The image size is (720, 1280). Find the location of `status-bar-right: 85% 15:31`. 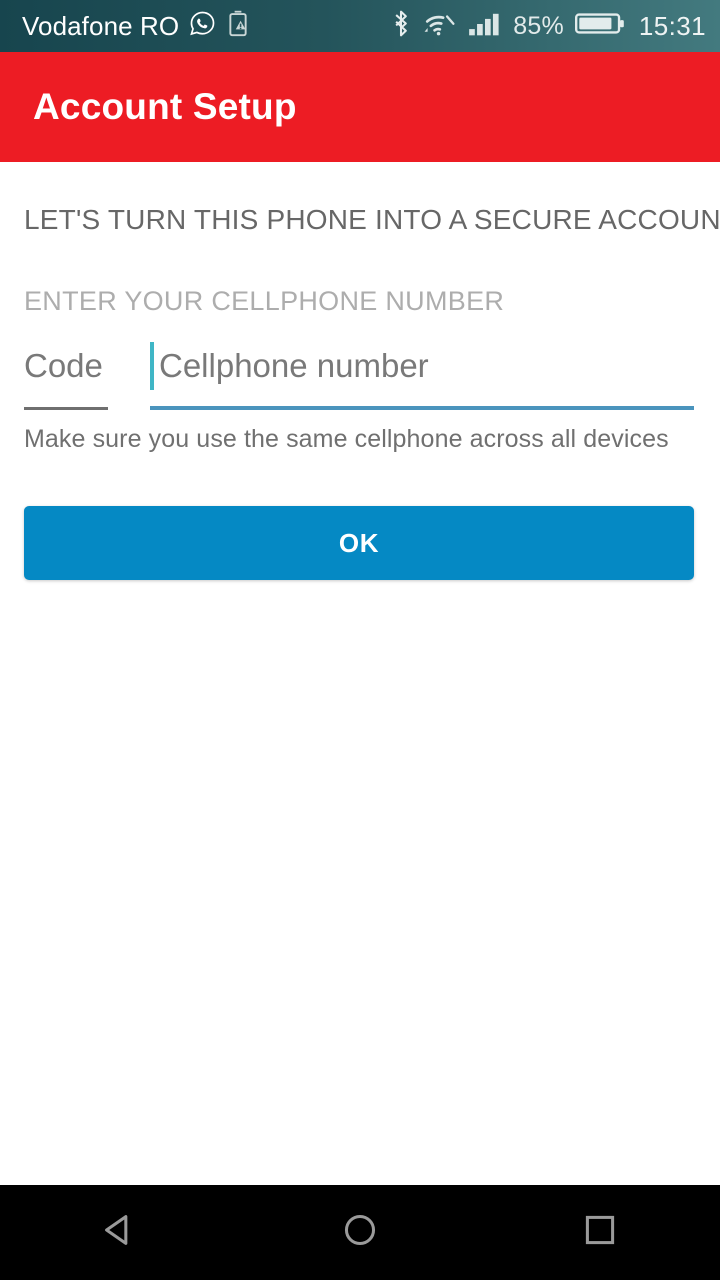

status-bar-right: 85% 15:31 is located at coordinates (548, 26).